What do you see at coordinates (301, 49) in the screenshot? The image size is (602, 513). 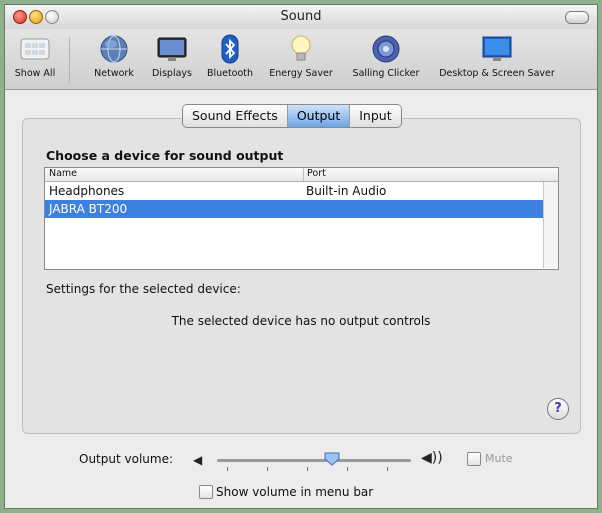 I see `lightbulb-icon` at bounding box center [301, 49].